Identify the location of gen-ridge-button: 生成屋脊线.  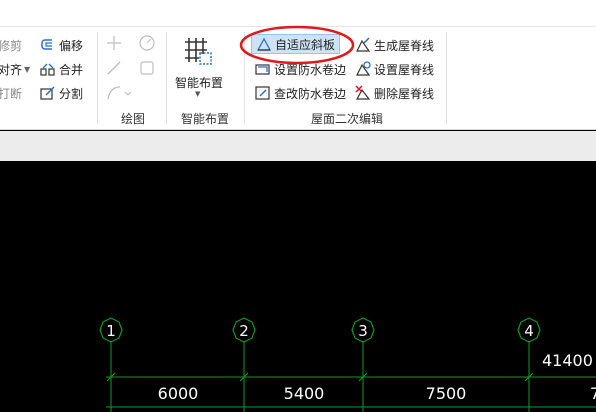
(394, 45).